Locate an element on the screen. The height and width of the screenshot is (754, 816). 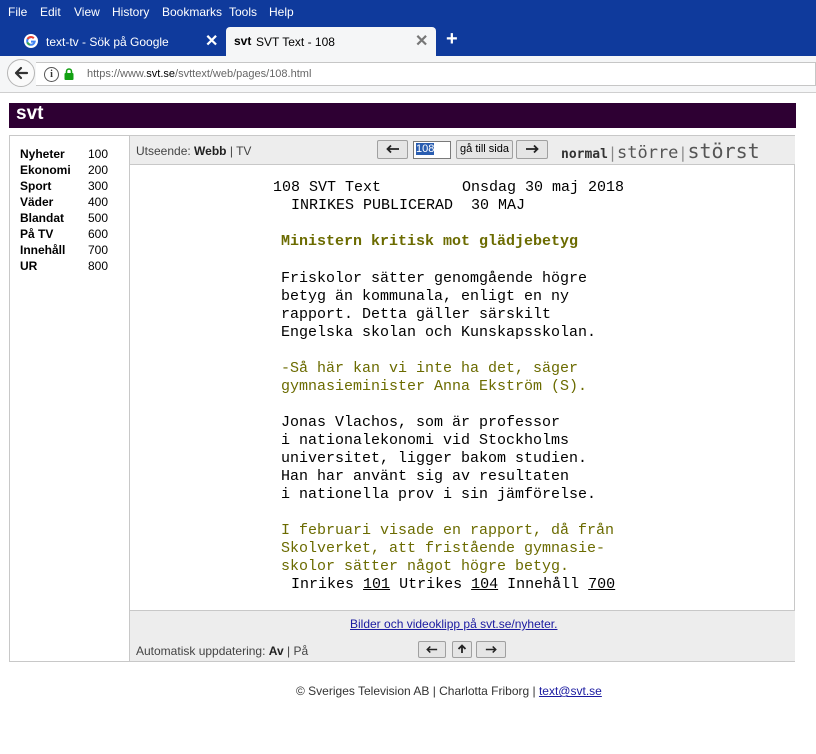
nav-label: Utrikes is located at coordinates (431, 584).